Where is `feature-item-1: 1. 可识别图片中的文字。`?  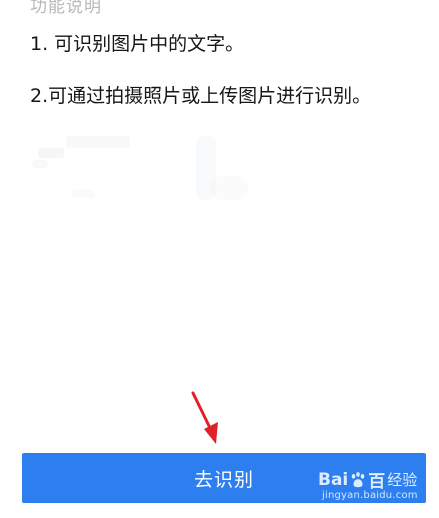 feature-item-1: 1. 可识别图片中的文字。 is located at coordinates (137, 44).